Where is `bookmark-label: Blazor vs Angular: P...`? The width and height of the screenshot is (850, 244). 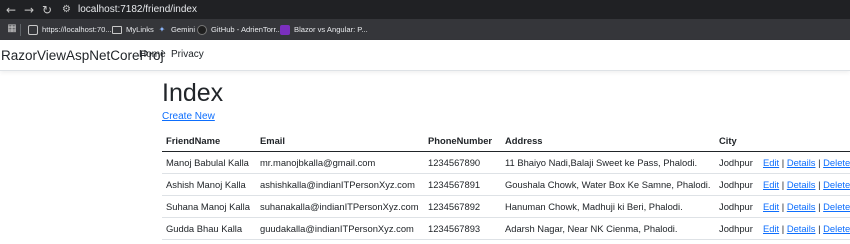 bookmark-label: Blazor vs Angular: P... is located at coordinates (331, 29).